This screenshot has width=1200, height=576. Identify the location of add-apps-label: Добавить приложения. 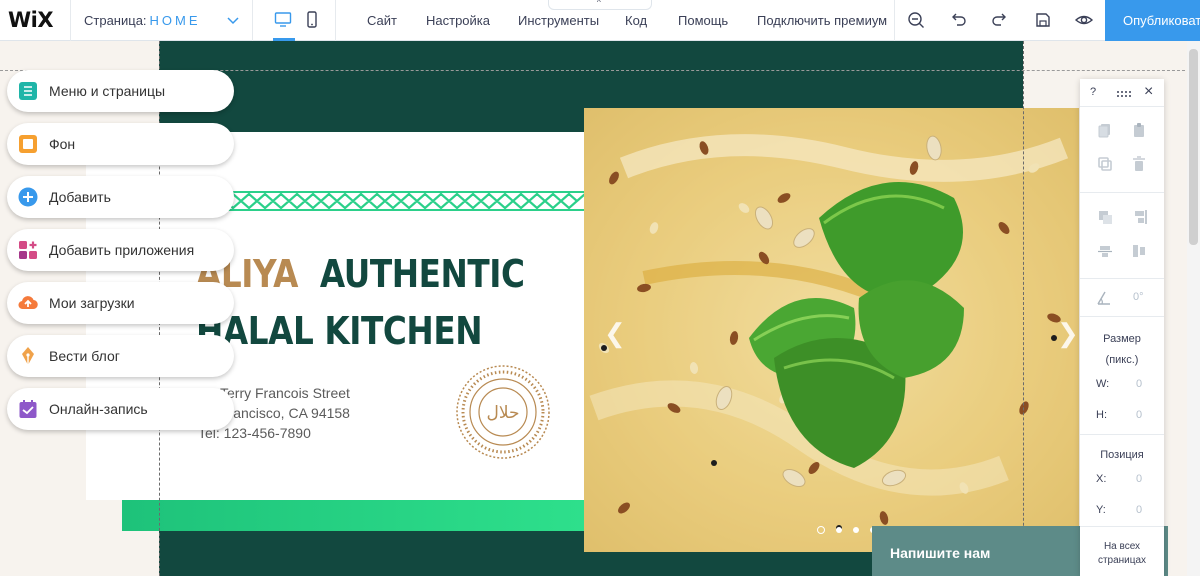
(122, 250).